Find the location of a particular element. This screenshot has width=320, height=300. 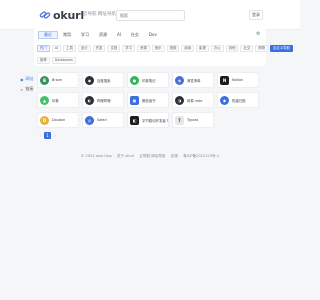

settings-gear-icon: ⚙ is located at coordinates (258, 34).